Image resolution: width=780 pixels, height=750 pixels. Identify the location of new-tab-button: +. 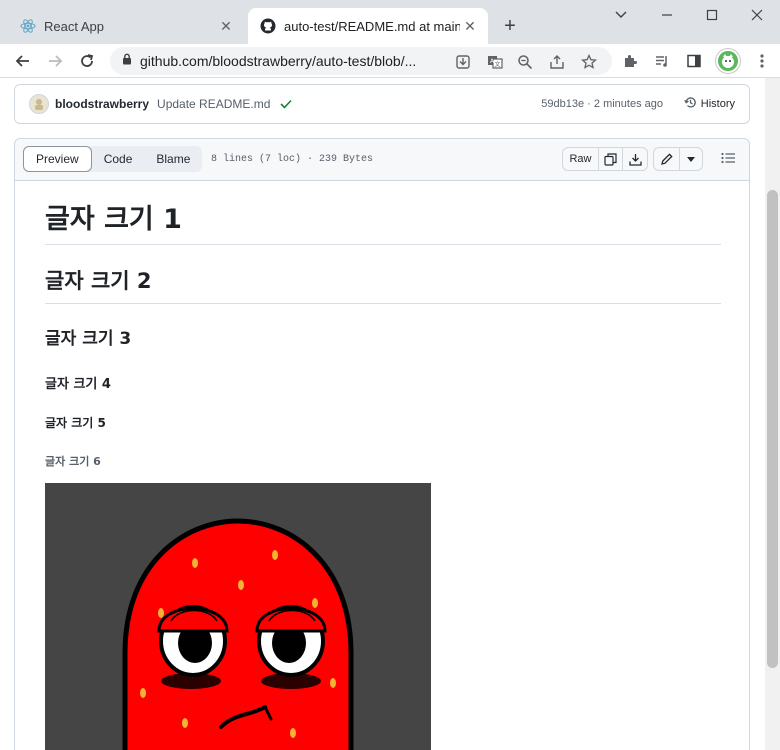
(510, 26).